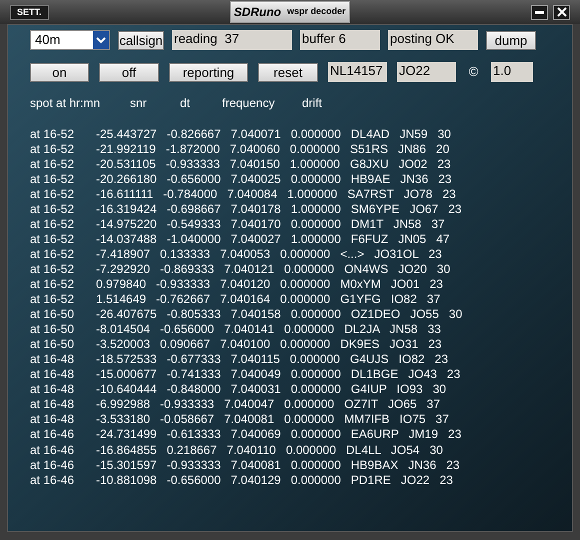 This screenshot has height=540, width=580. What do you see at coordinates (268, 329) in the screenshot?
I see `spot-line: -8.014504 -0.656000 7.040141 0.000000 DL2JA JN58 33` at bounding box center [268, 329].